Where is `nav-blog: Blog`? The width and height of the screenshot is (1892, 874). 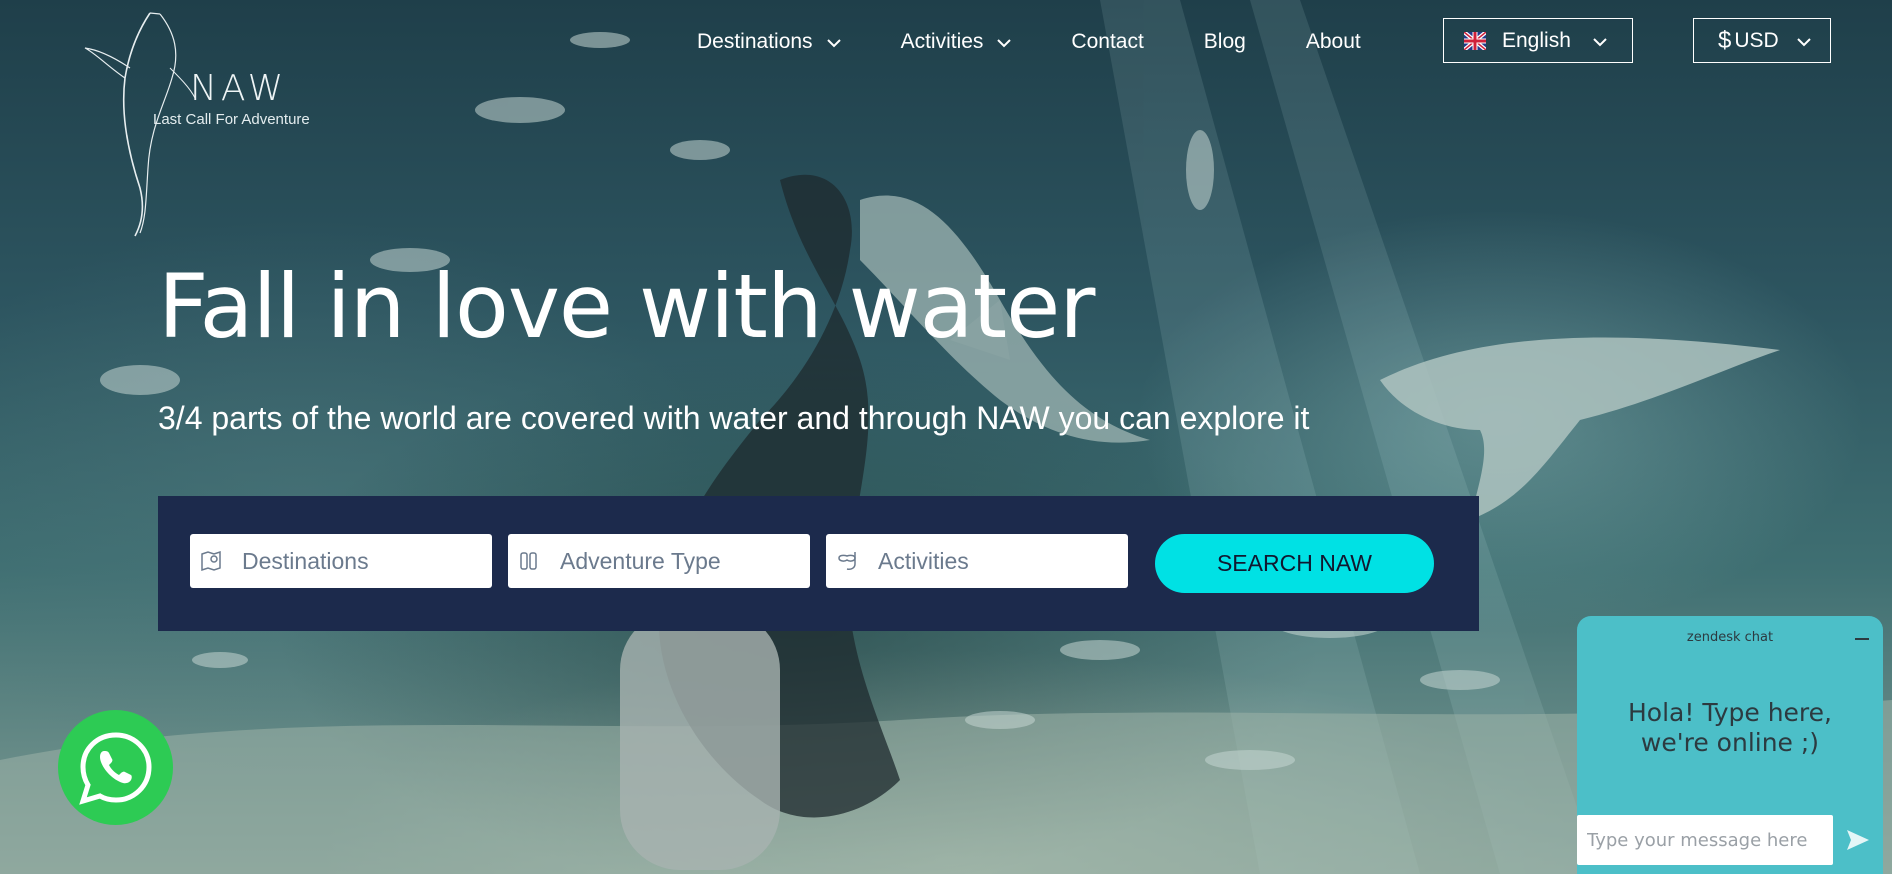 nav-blog: Blog is located at coordinates (1225, 42).